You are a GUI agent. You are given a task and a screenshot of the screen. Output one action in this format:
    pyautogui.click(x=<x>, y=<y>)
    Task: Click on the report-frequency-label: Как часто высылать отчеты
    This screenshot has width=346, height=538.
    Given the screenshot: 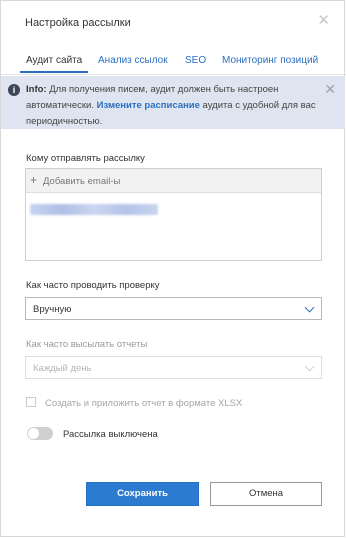 What is the action you would take?
    pyautogui.click(x=87, y=344)
    